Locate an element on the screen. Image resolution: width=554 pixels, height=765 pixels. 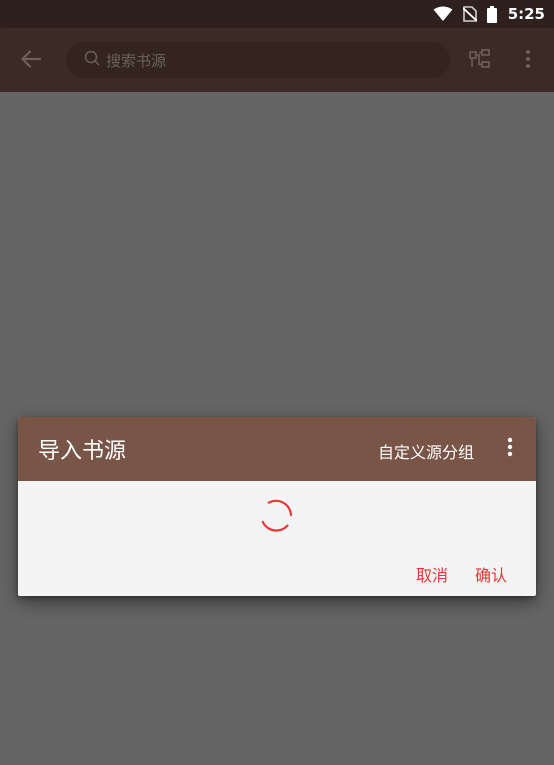
dialog-title: 导入书源 is located at coordinates (82, 451).